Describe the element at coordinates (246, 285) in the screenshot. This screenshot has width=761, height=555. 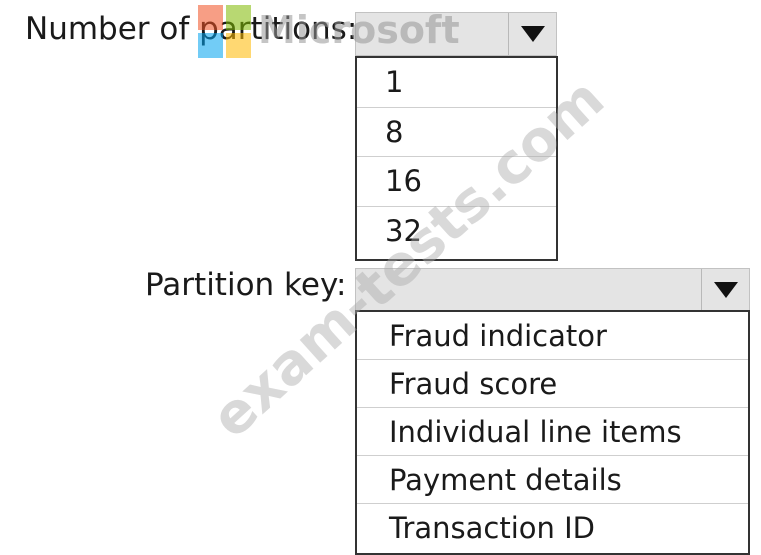
I see `partition-key-label: Partition key:` at that location.